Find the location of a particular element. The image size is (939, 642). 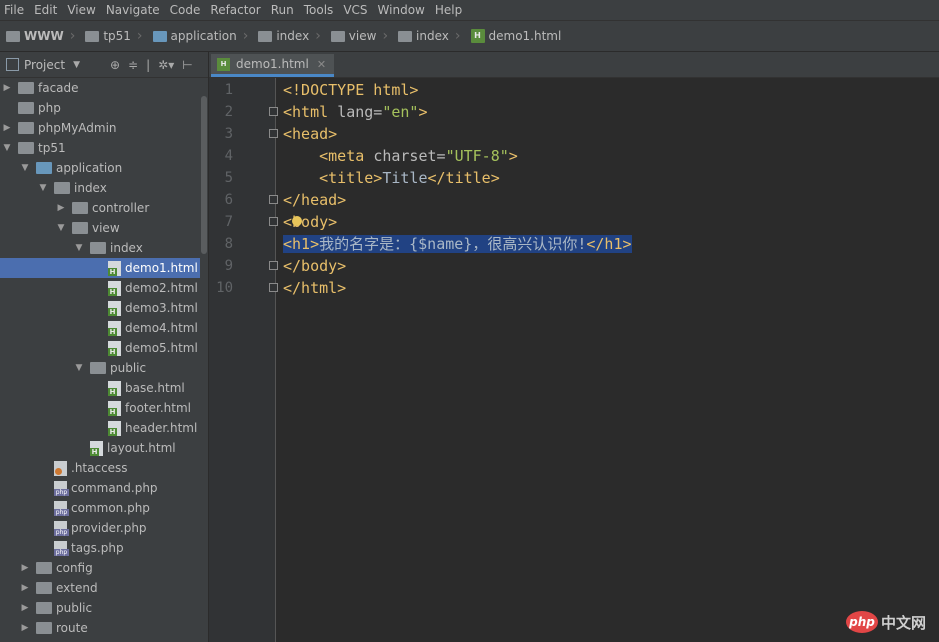

chevron-down-icon: ▼ is located at coordinates (76, 65).